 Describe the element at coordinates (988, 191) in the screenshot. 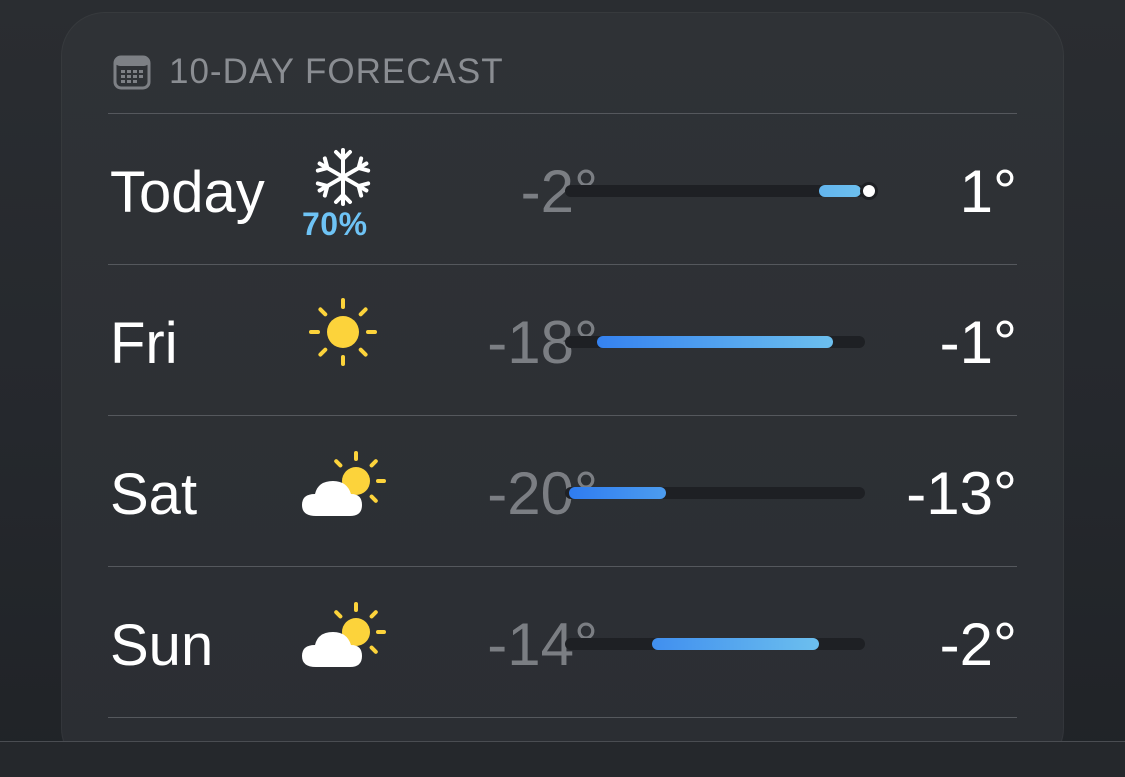

I see `high-temperature: 1°` at that location.